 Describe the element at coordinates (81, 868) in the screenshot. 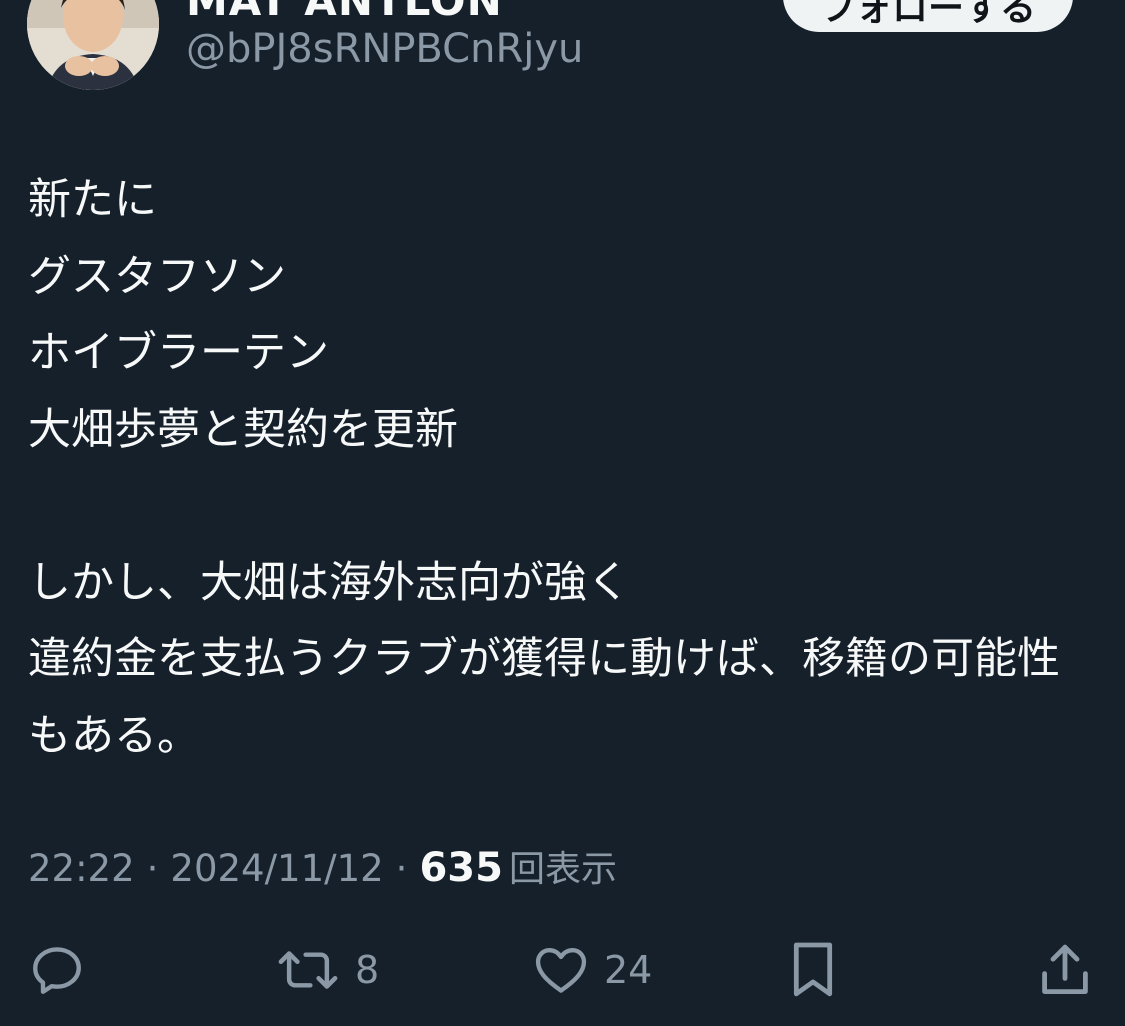

I see `tweet-time: 22:22` at that location.